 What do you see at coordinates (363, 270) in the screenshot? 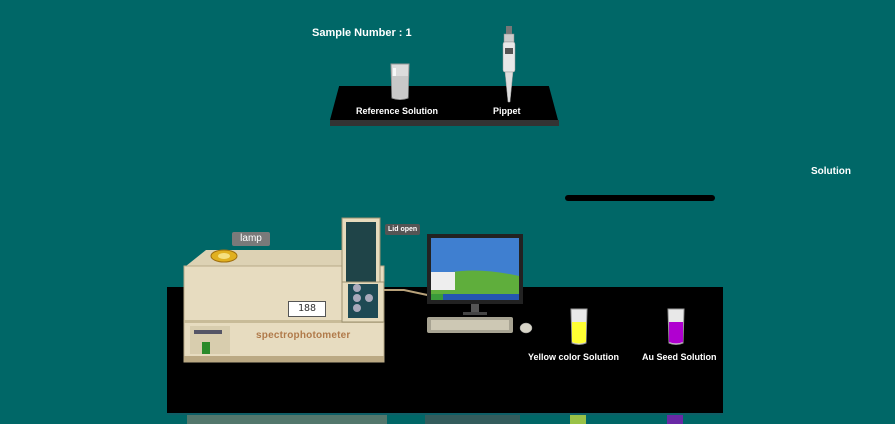
I see `sample-compartment` at bounding box center [363, 270].